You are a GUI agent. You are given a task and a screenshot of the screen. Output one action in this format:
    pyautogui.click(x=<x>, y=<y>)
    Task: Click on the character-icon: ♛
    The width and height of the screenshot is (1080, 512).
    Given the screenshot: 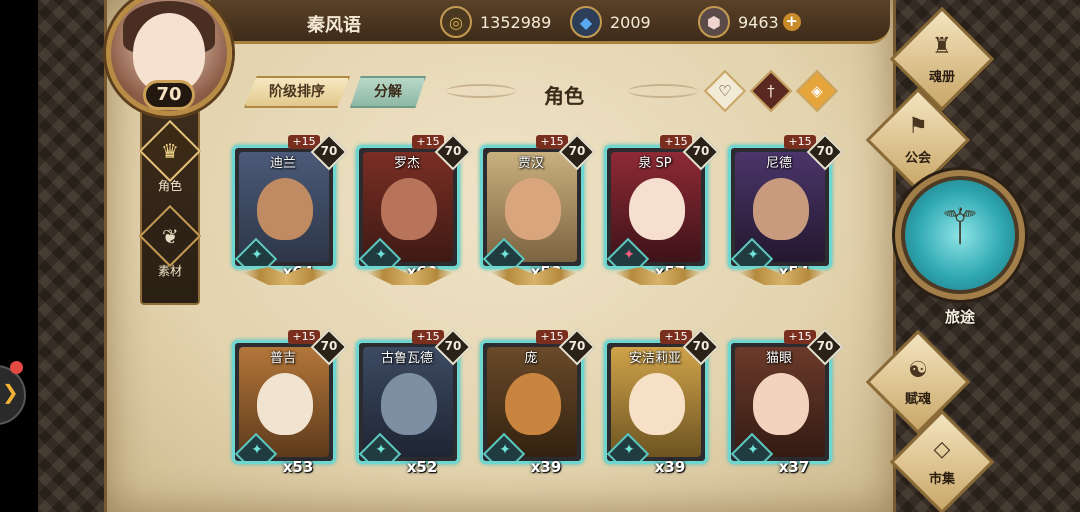 What is the action you would take?
    pyautogui.click(x=170, y=151)
    